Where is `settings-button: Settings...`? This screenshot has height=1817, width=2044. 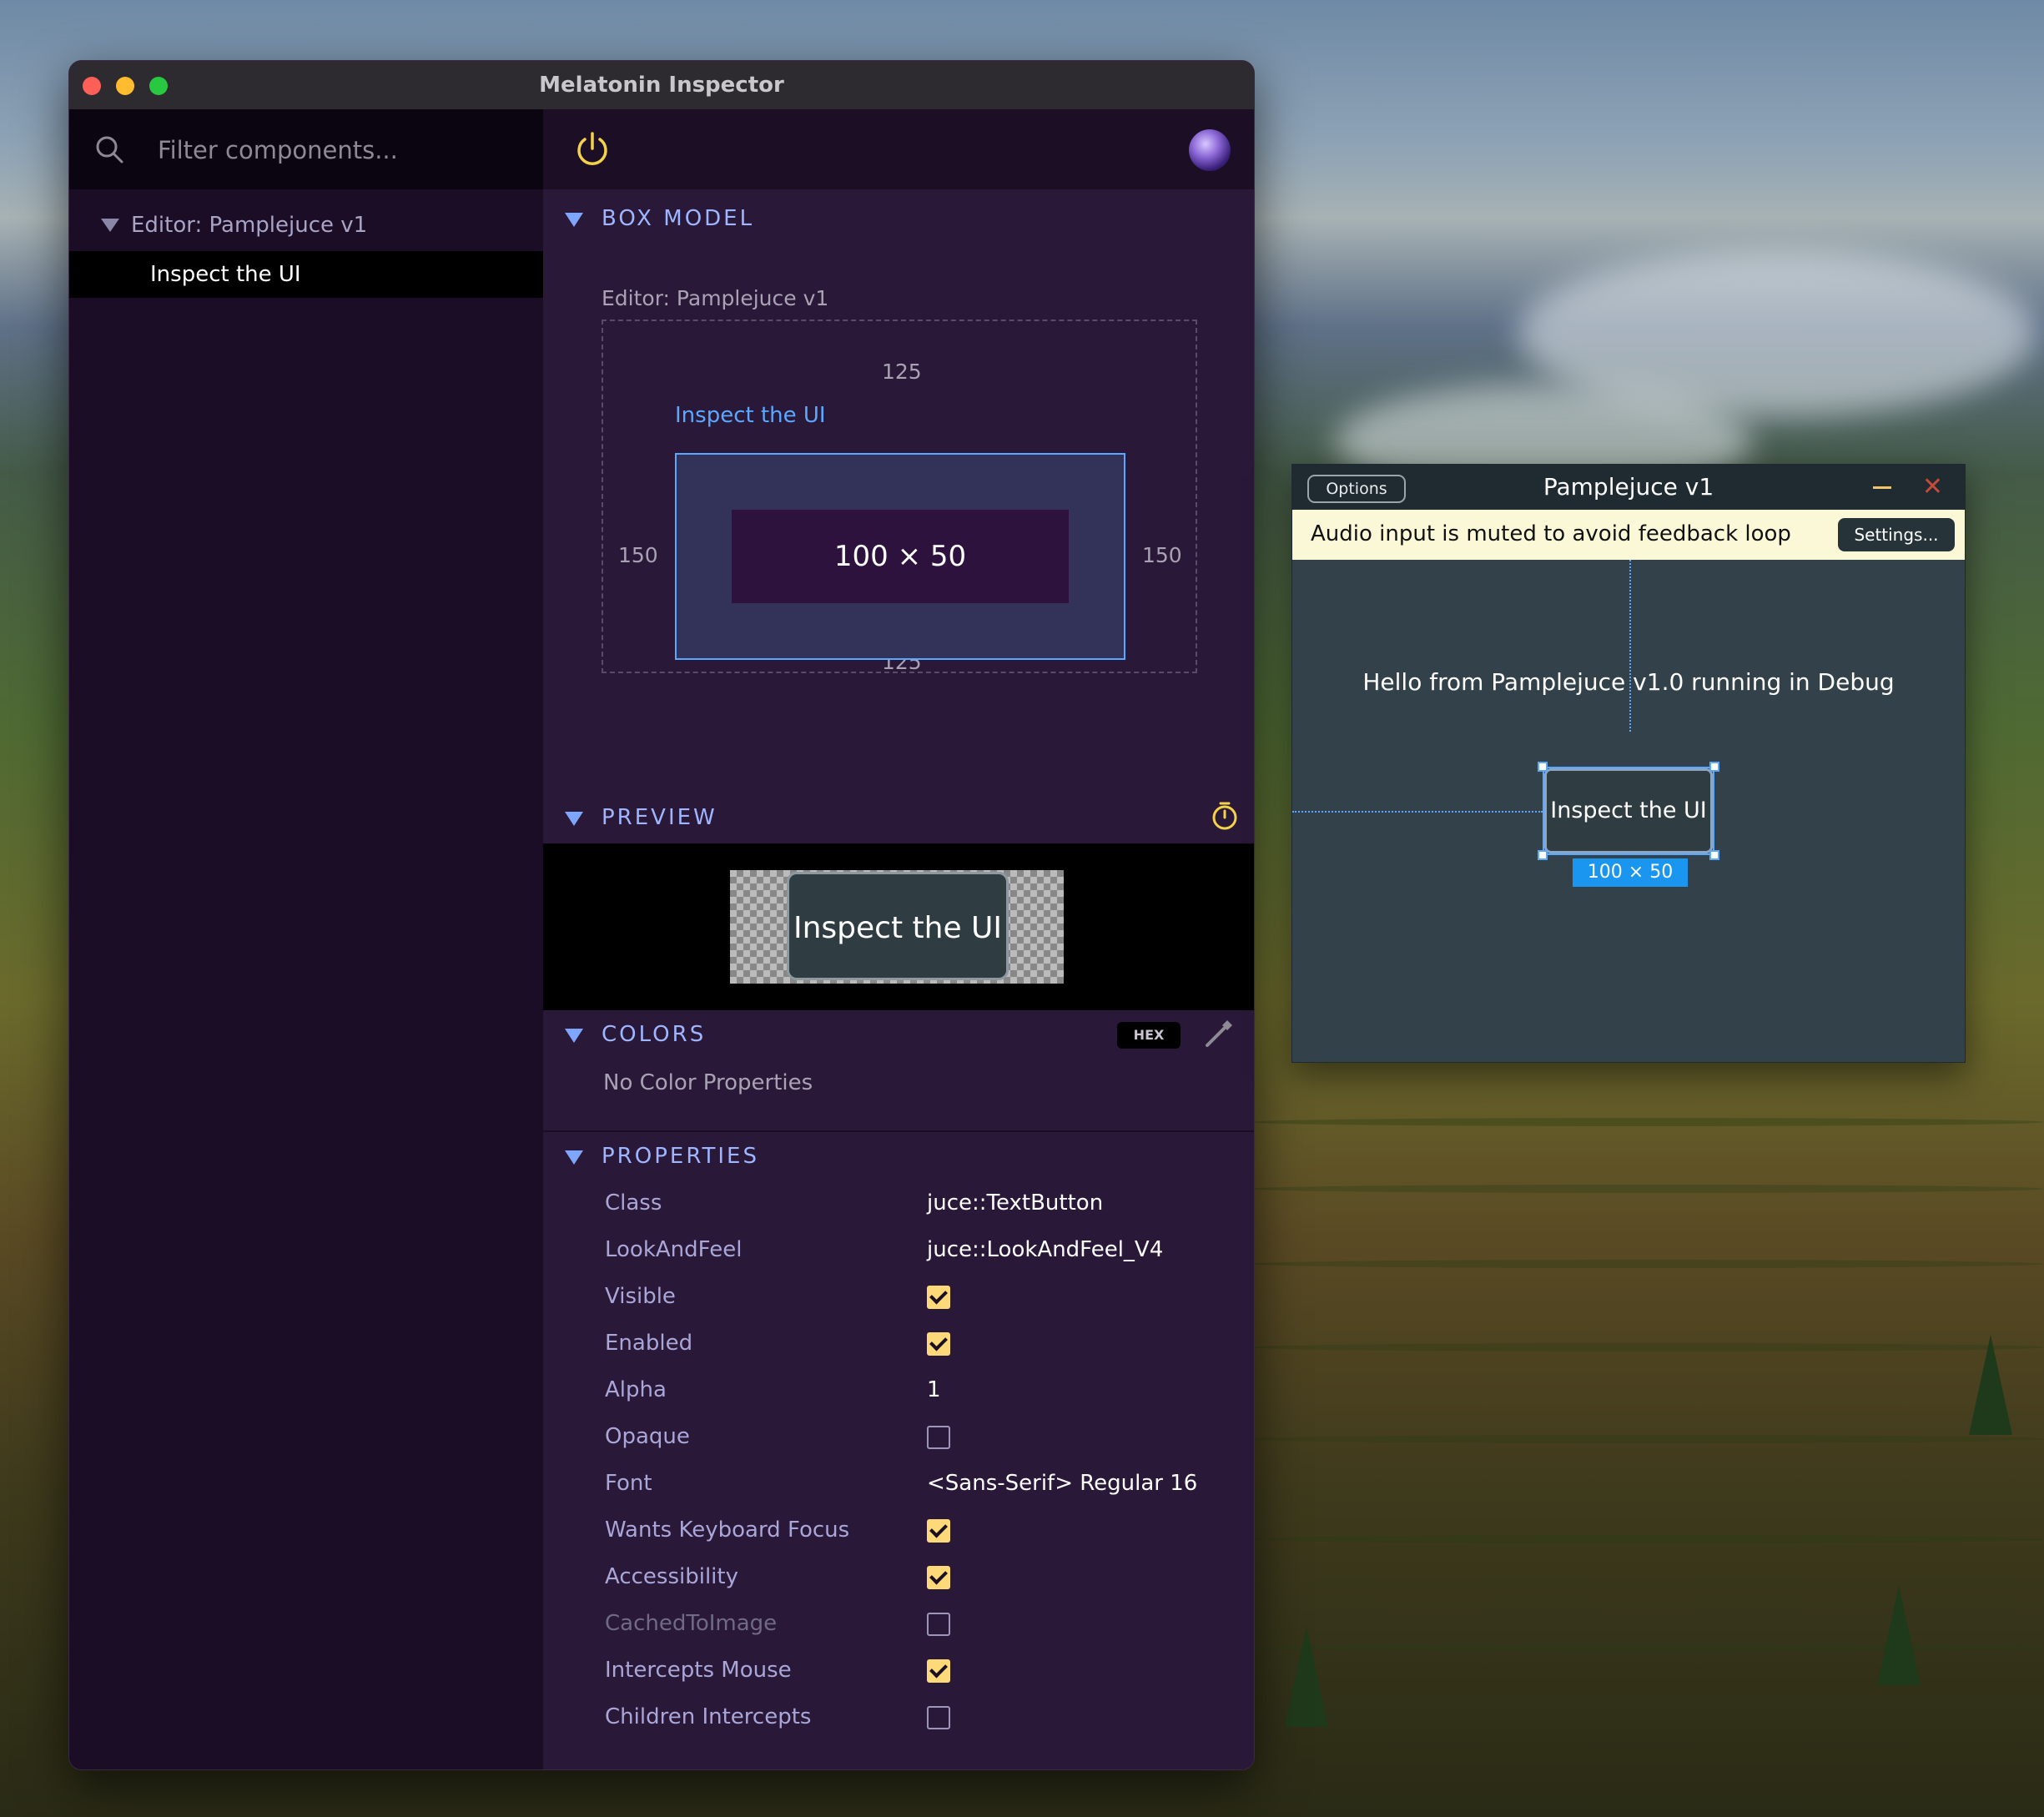 settings-button: Settings... is located at coordinates (1896, 534).